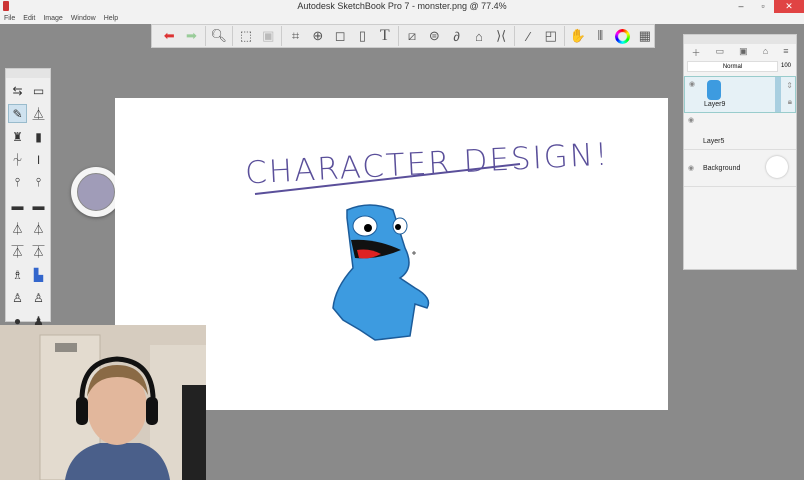  I want to click on fill-icon: ⊕, so click(318, 36).